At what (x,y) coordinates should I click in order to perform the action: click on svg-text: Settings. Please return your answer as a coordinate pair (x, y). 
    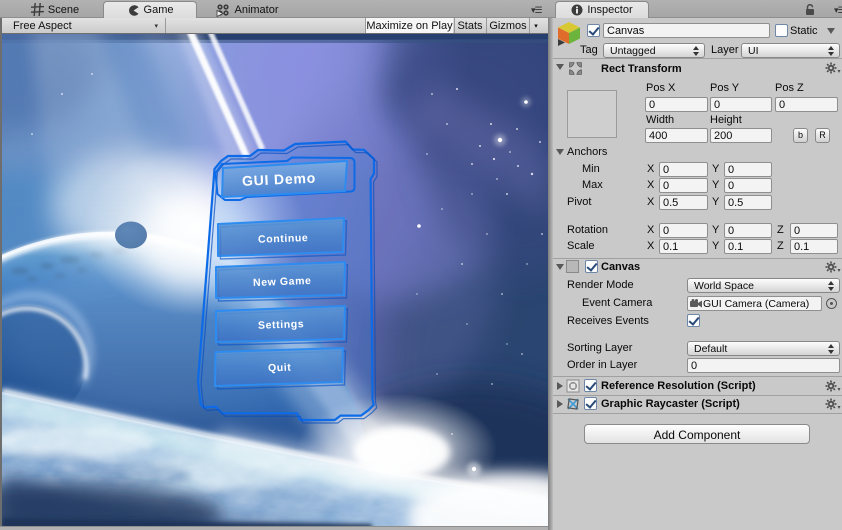
    Looking at the image, I should click on (281, 325).